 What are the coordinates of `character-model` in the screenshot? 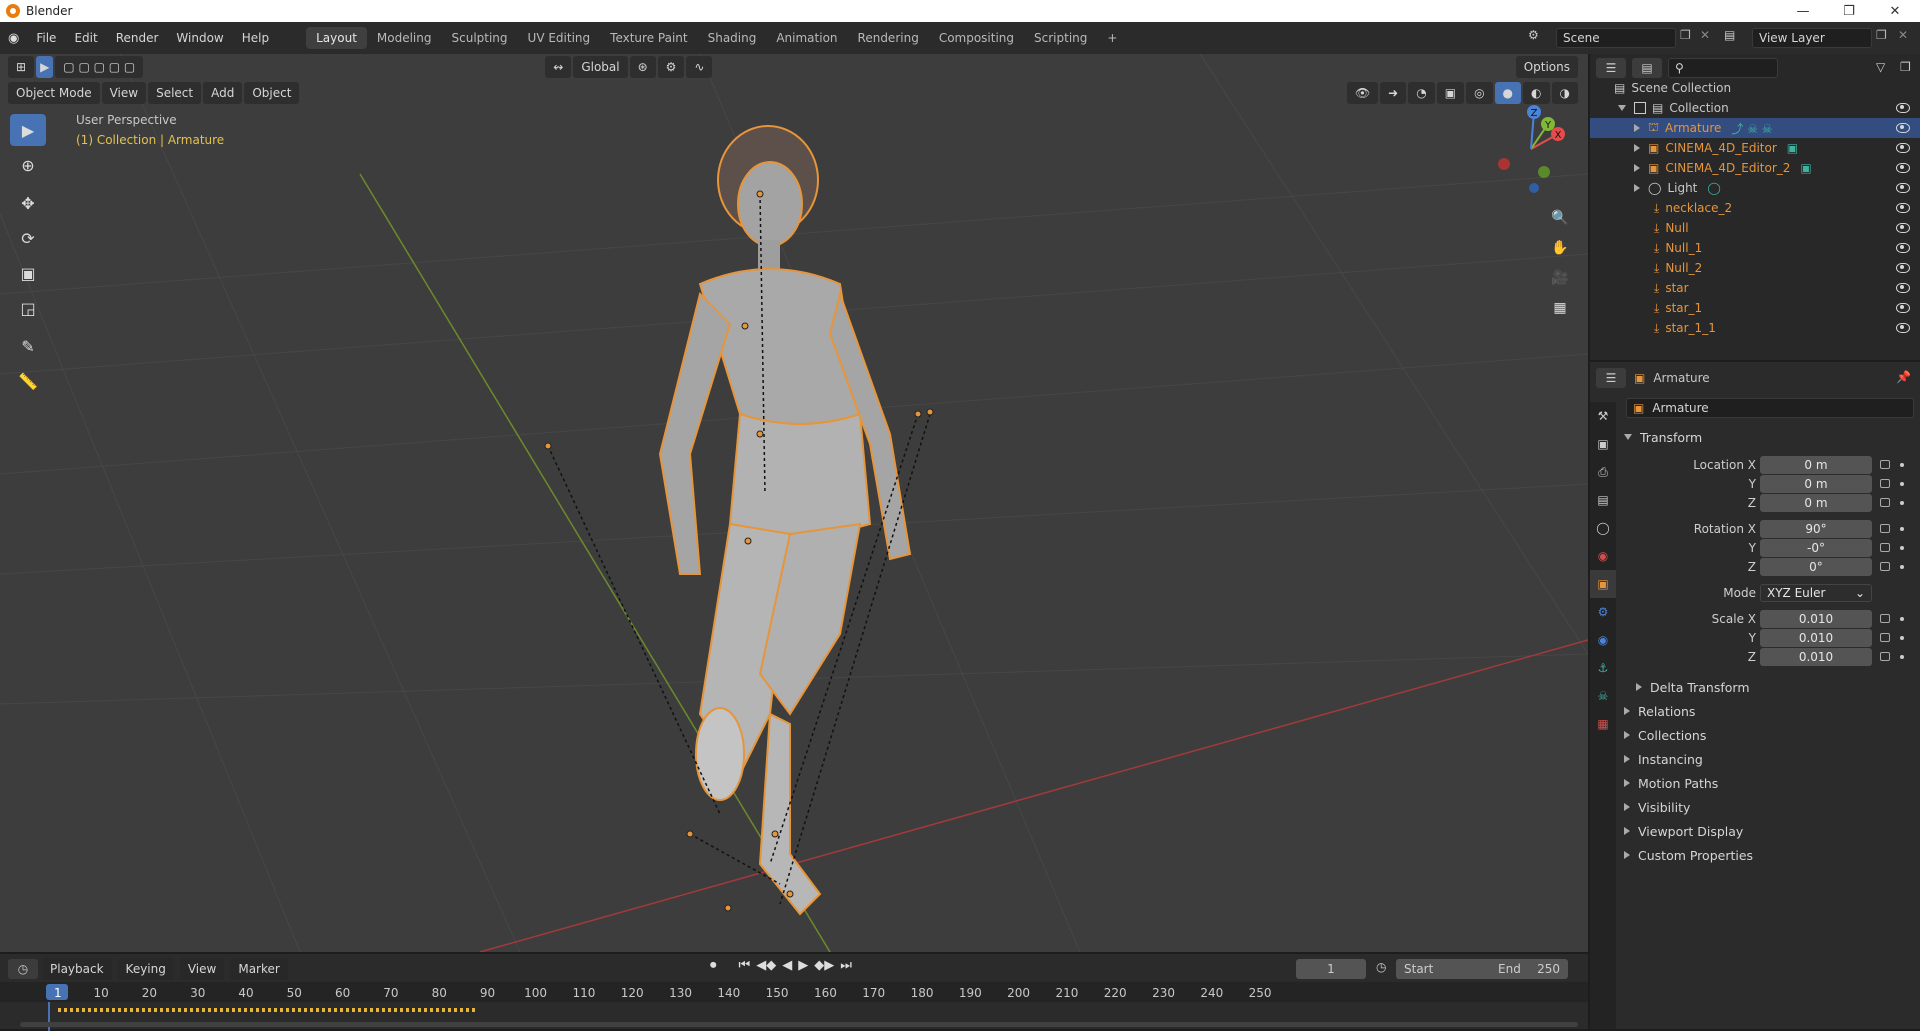 It's located at (785, 520).